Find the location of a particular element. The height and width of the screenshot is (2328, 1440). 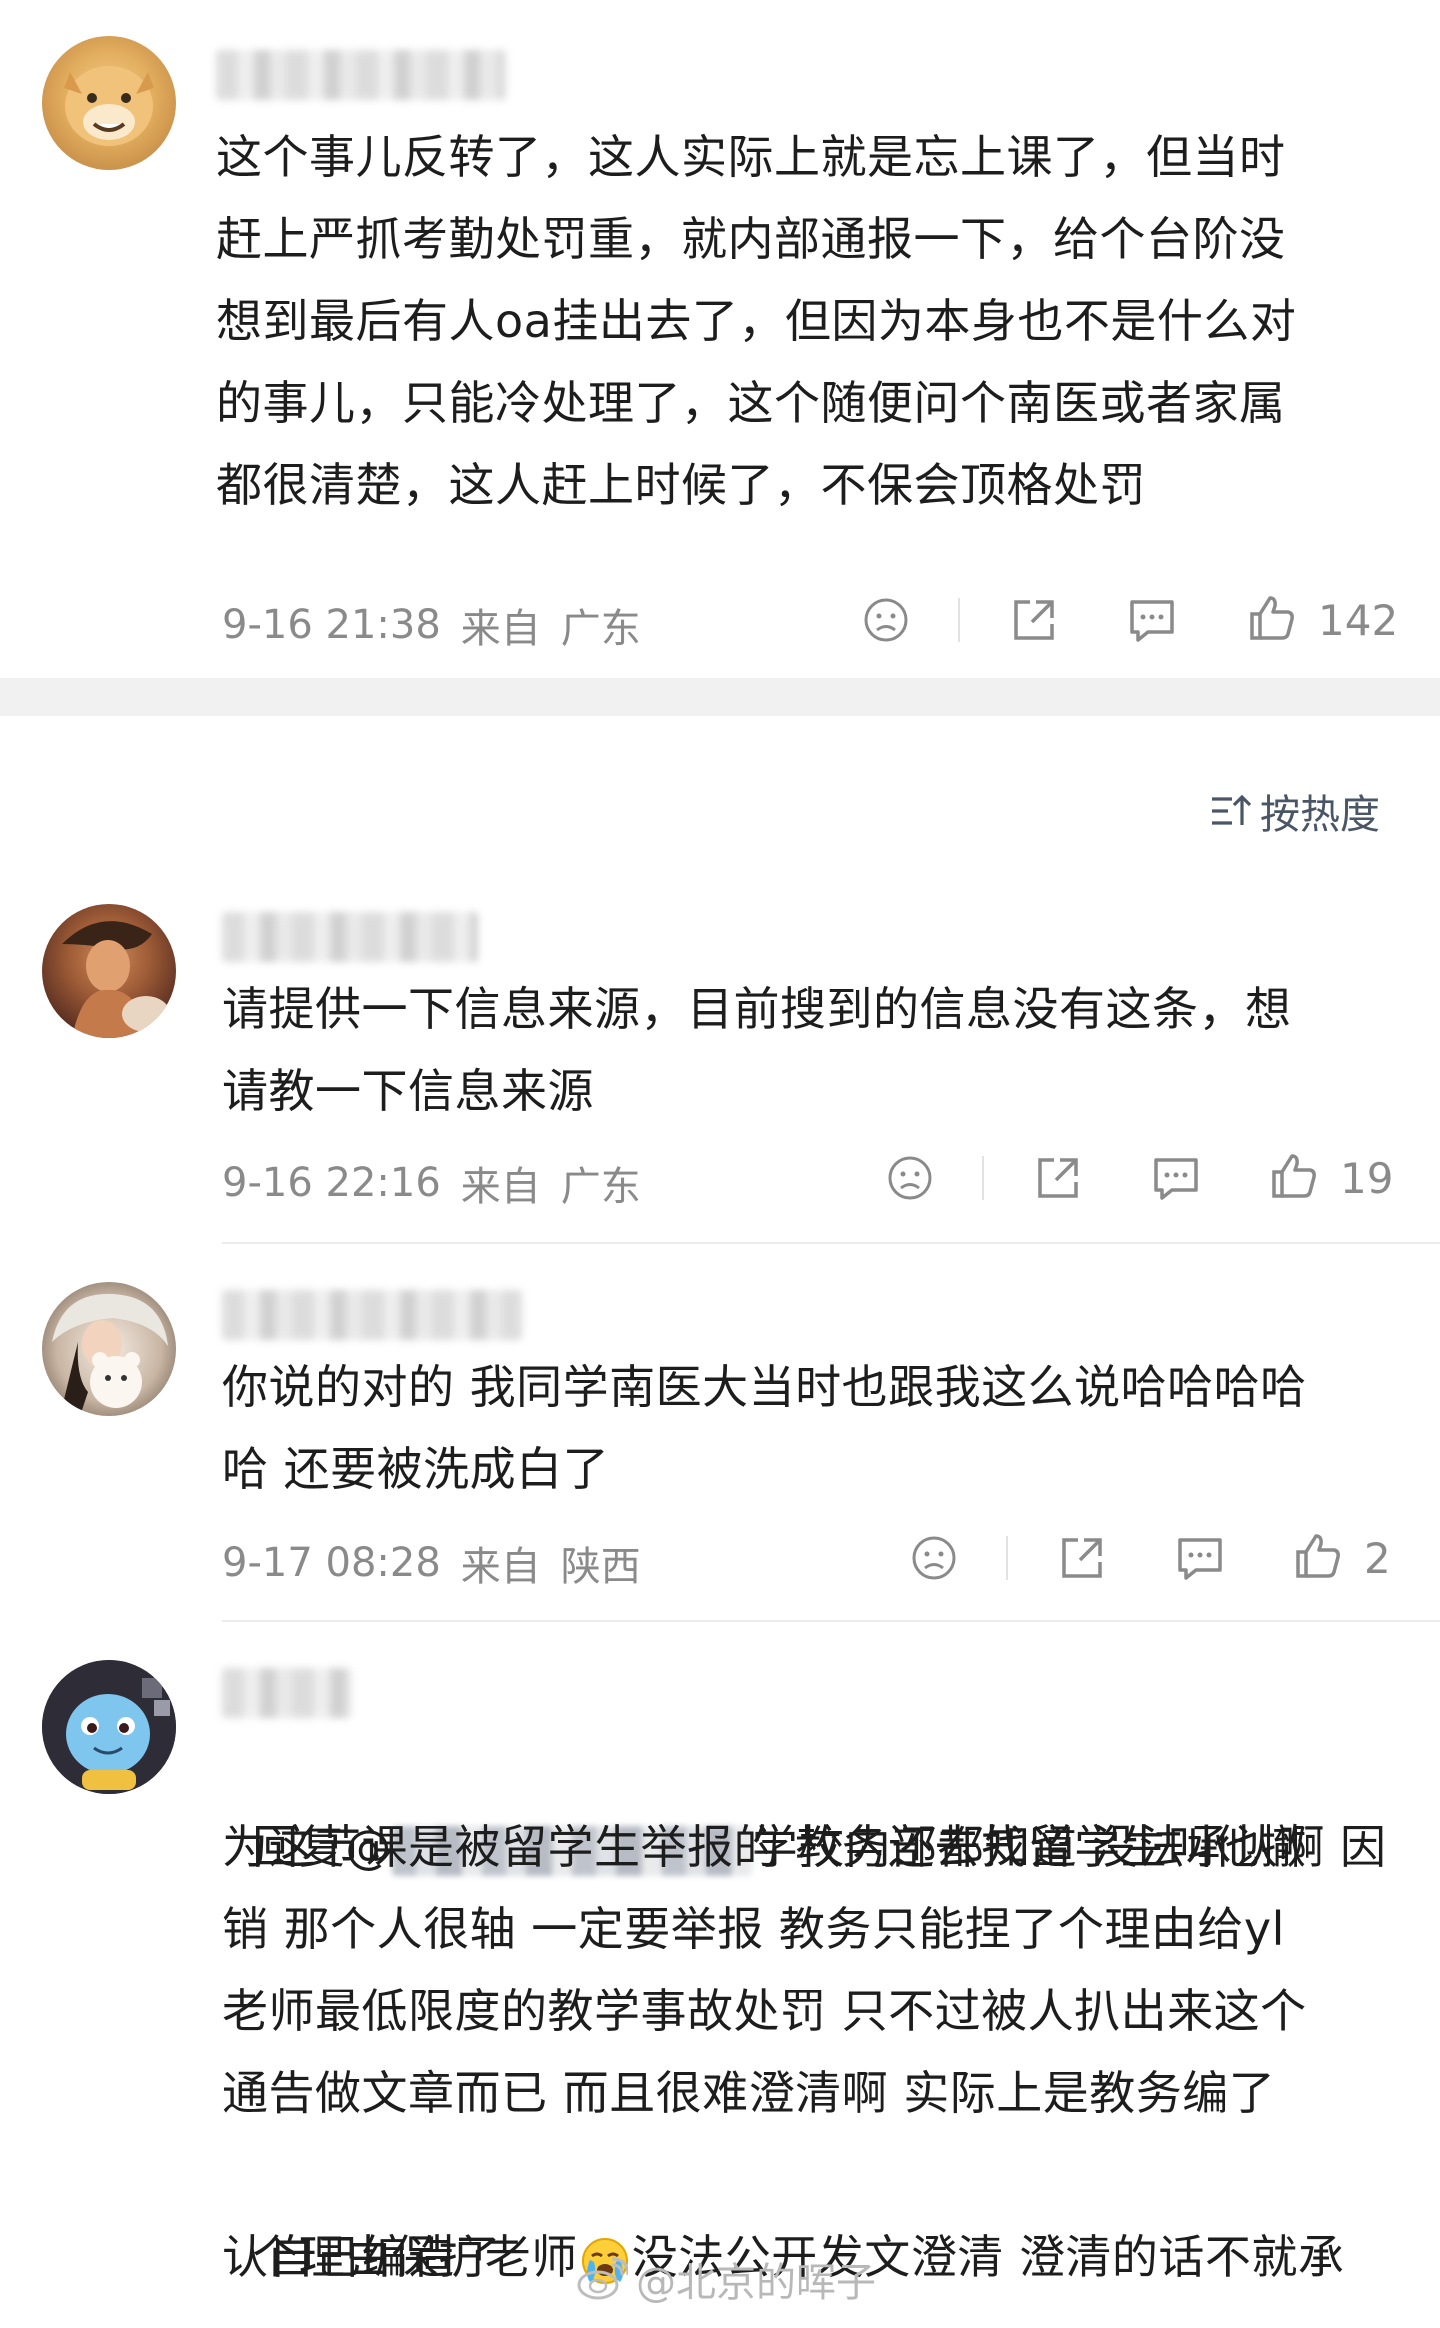

comment-time: 9-16 21:38 is located at coordinates (331, 625).